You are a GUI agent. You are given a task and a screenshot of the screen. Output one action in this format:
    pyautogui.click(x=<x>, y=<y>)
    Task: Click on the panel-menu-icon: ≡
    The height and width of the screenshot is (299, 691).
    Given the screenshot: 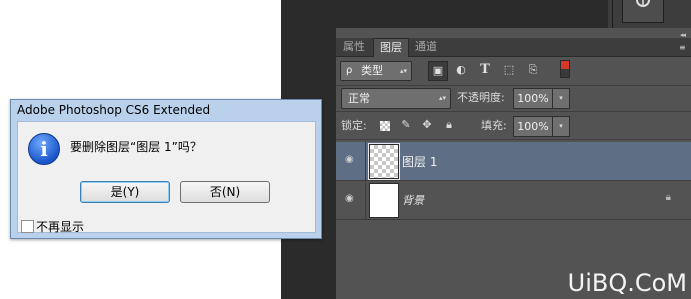 What is the action you would take?
    pyautogui.click(x=684, y=47)
    